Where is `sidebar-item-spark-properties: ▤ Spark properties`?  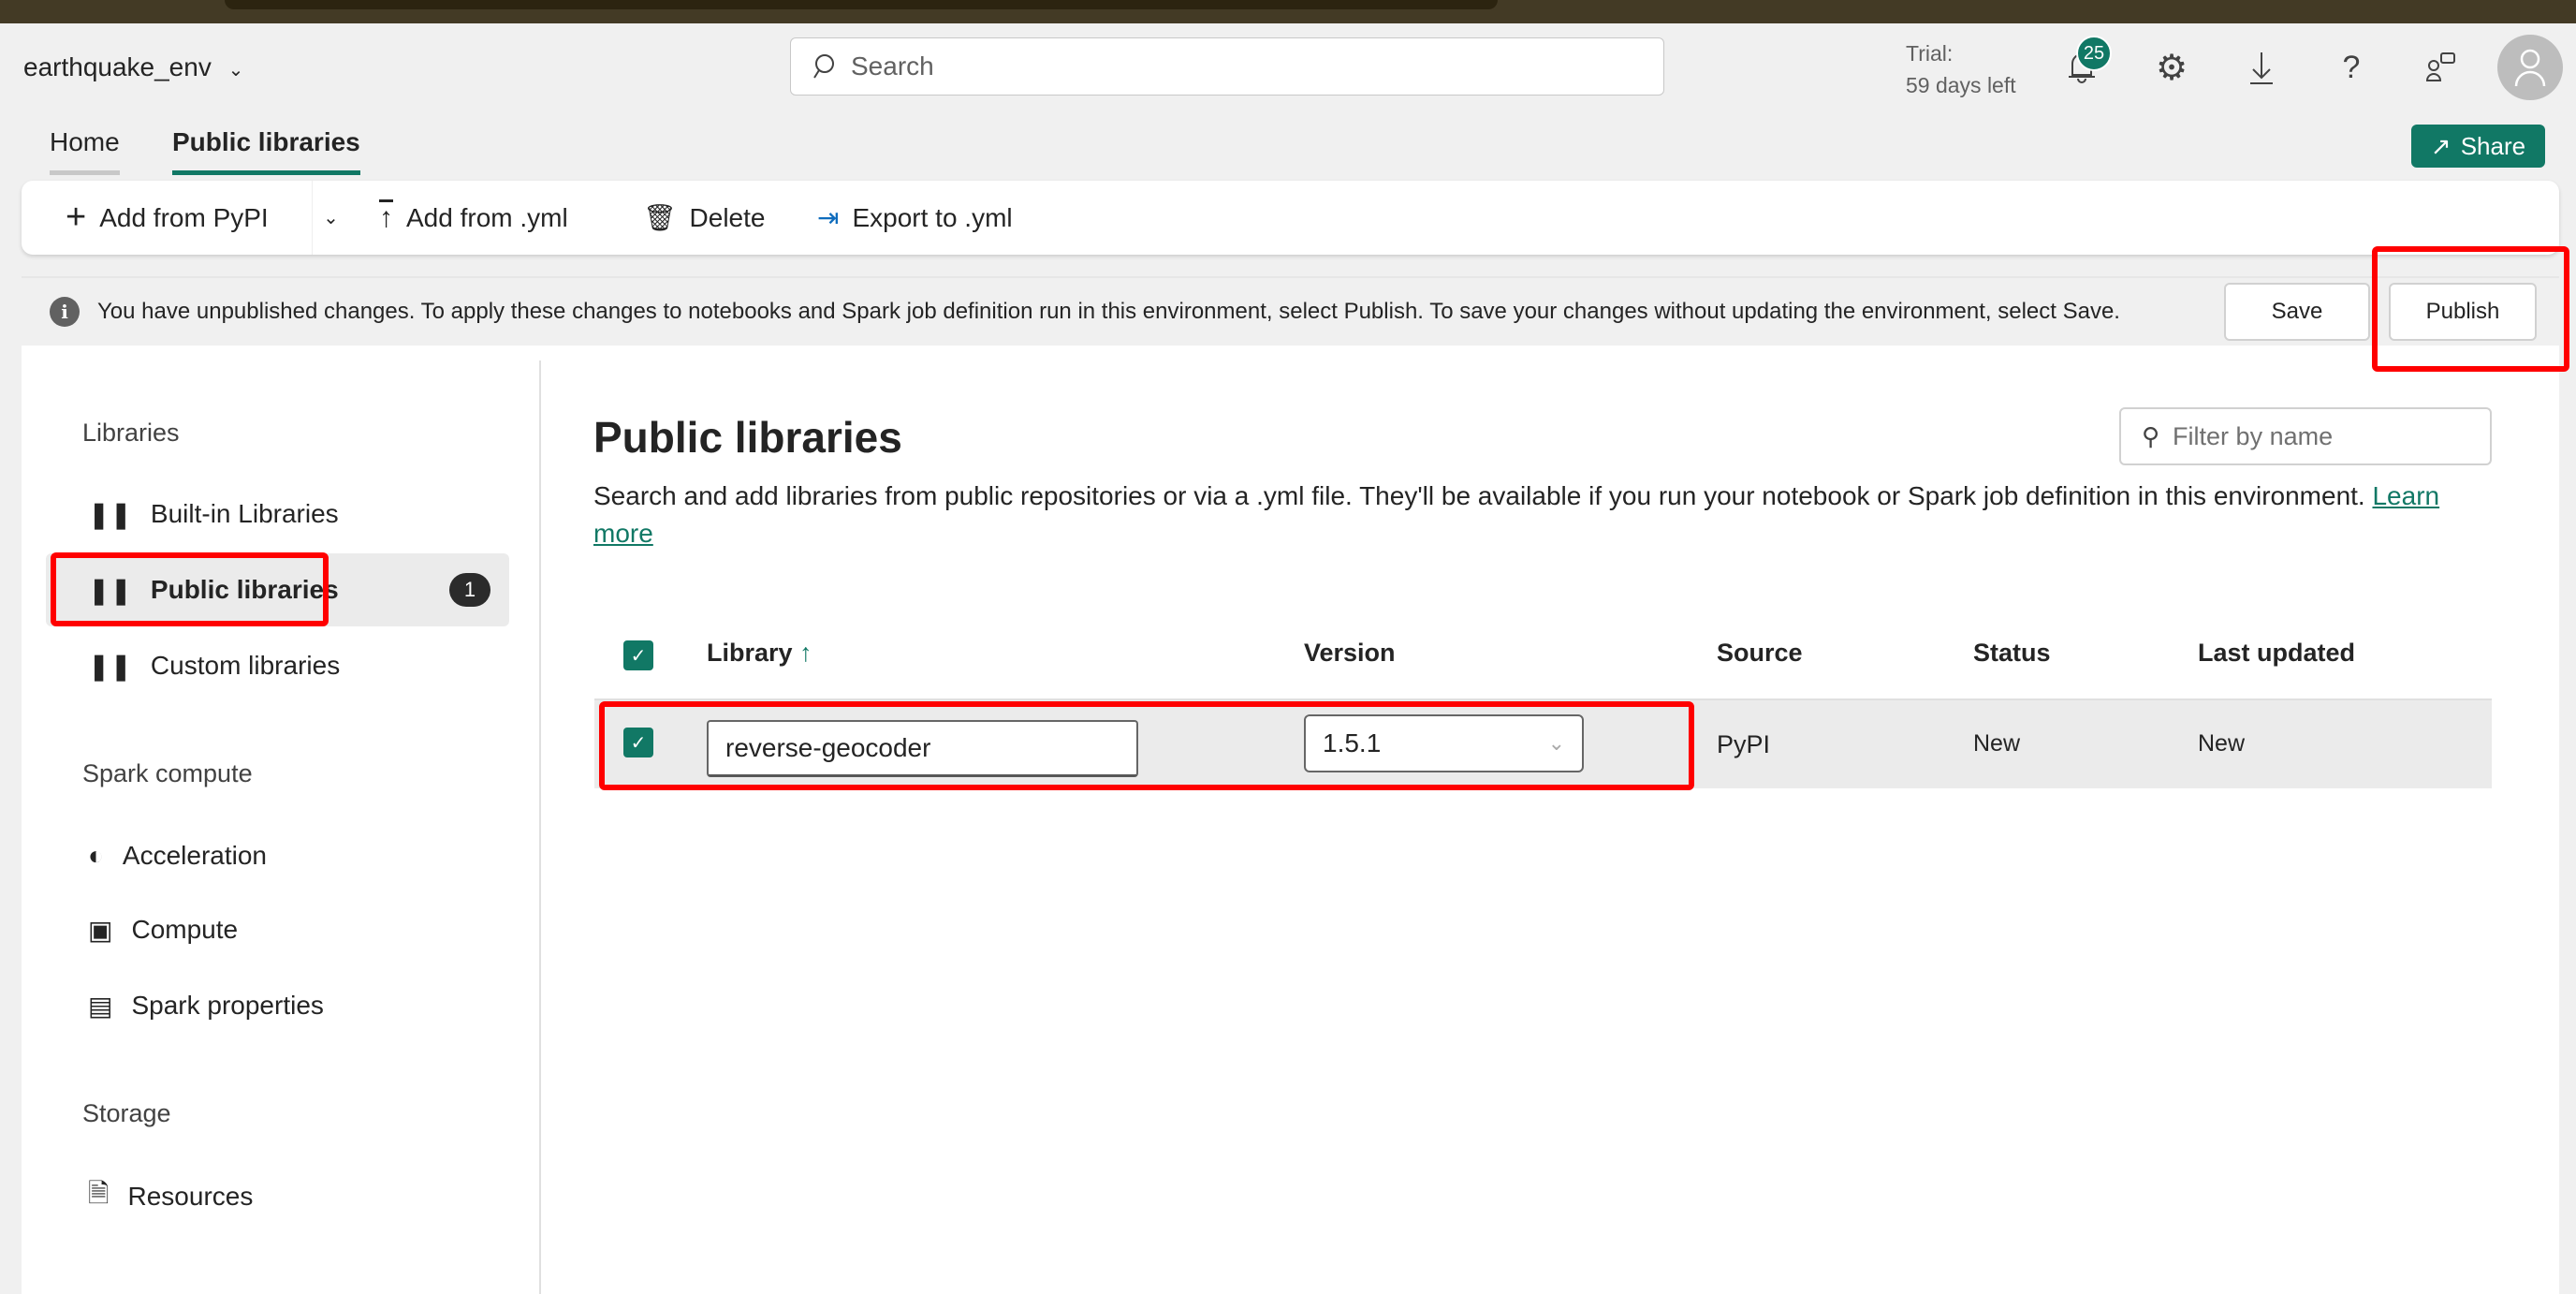 sidebar-item-spark-properties: ▤ Spark properties is located at coordinates (280, 1005).